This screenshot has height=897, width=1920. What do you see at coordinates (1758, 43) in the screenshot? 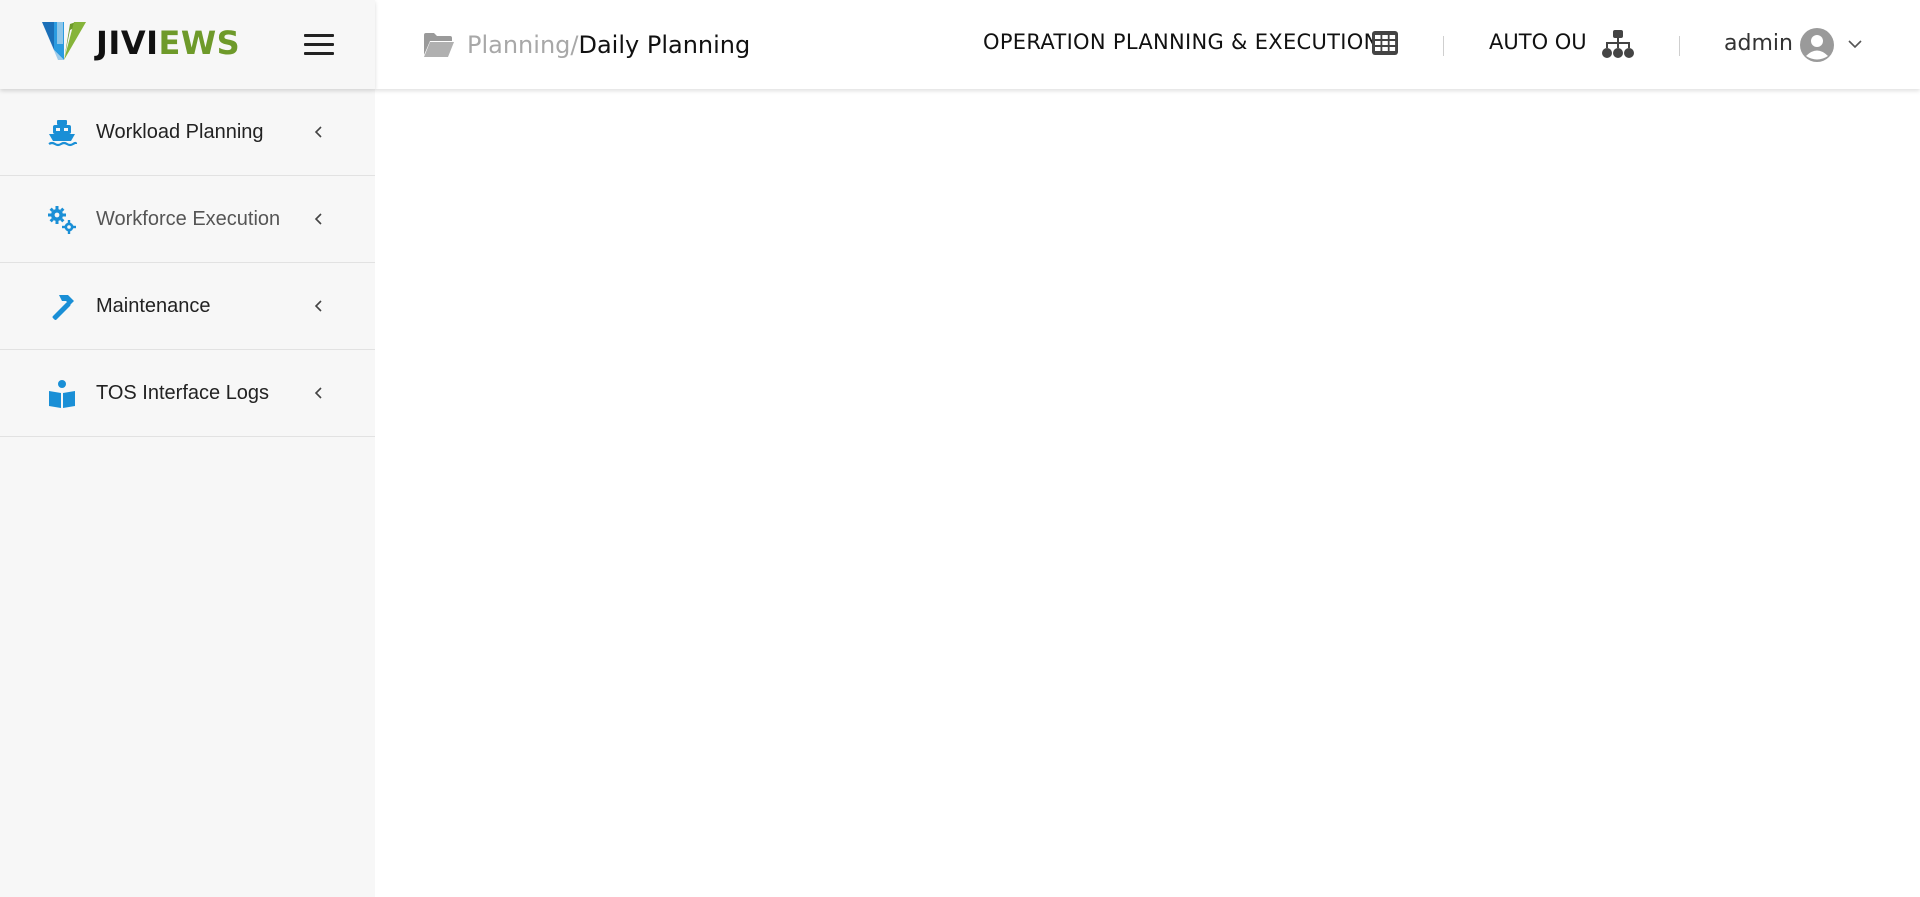
I see `user-name: admin` at bounding box center [1758, 43].